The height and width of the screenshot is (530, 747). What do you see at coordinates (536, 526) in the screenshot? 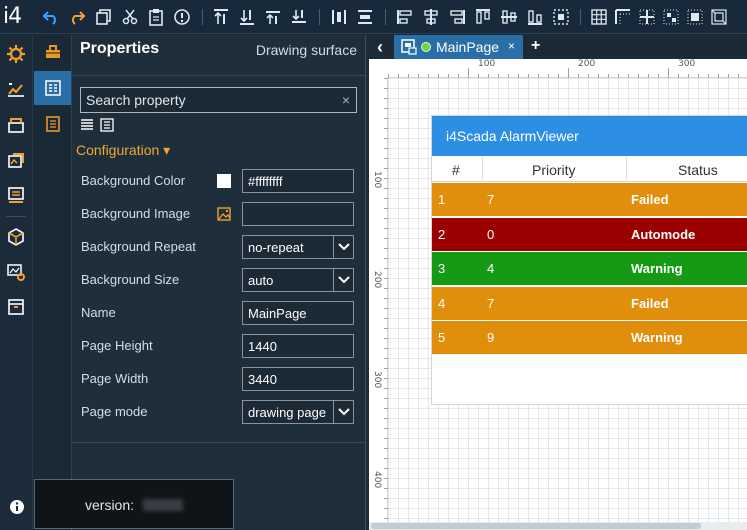
I see `scrollbar-thumb` at bounding box center [536, 526].